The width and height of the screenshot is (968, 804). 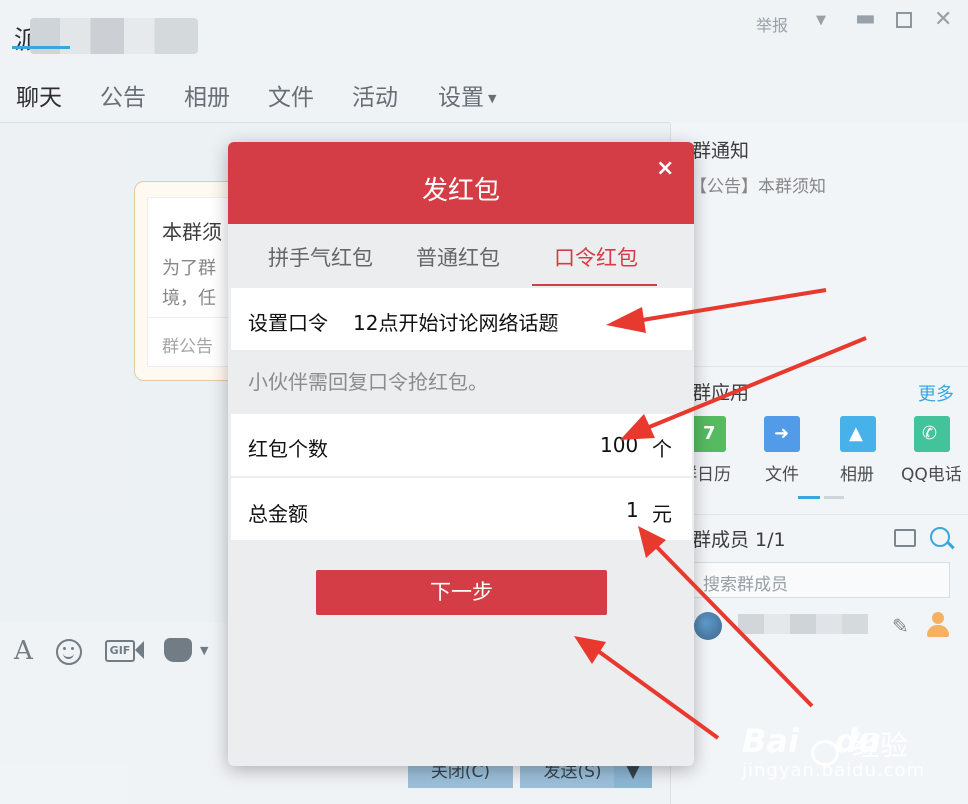 I want to click on total-amount-unit: 元, so click(x=662, y=514).